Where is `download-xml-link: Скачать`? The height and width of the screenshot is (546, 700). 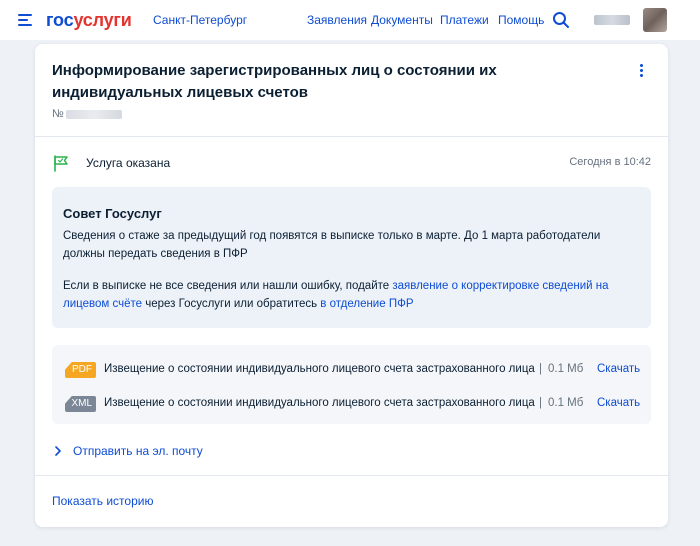 download-xml-link: Скачать is located at coordinates (618, 403).